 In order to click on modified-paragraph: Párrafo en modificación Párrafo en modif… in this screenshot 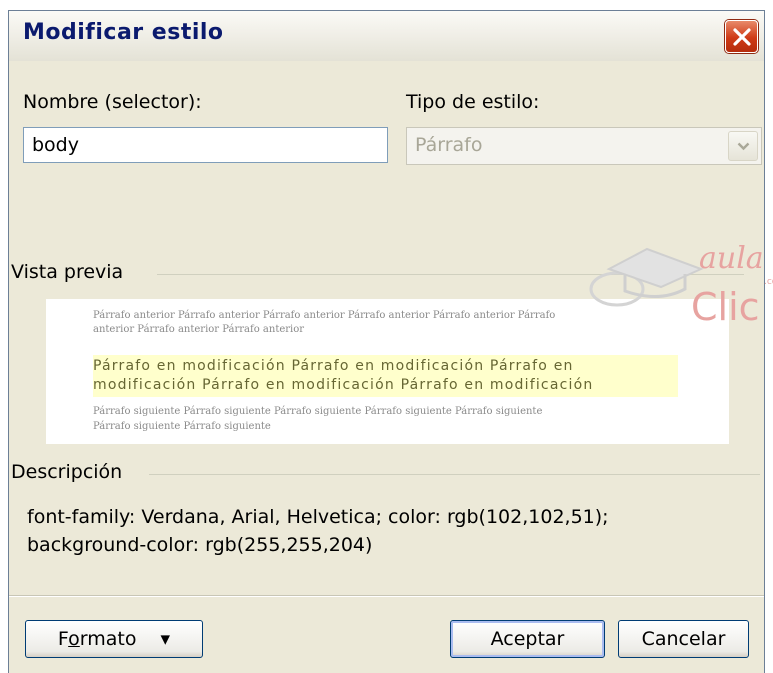, I will do `click(385, 376)`.